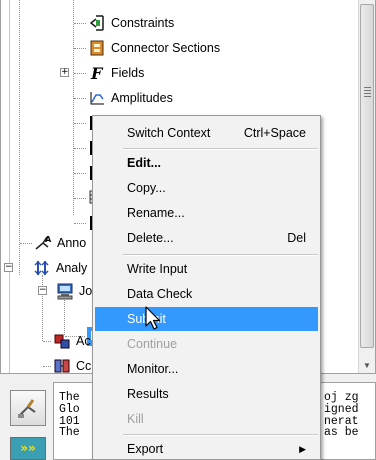  What do you see at coordinates (152, 344) in the screenshot?
I see `menu-item-label: Continue` at bounding box center [152, 344].